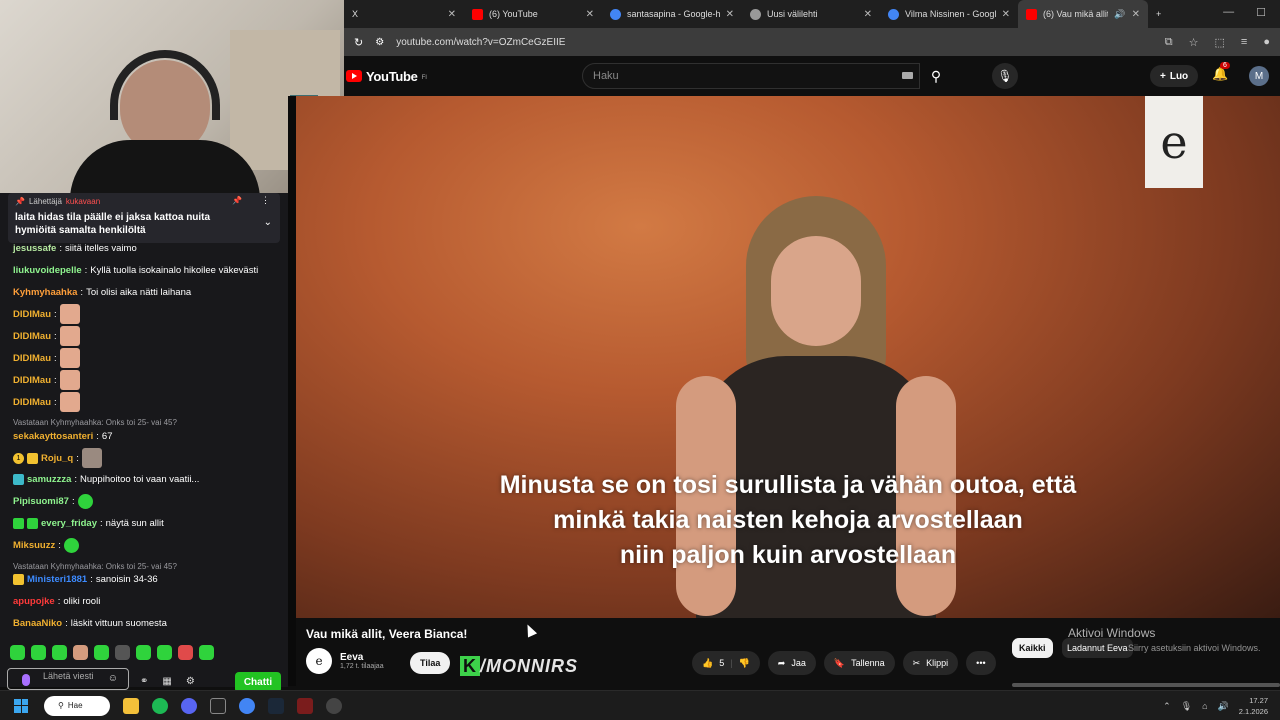  Describe the element at coordinates (386, 76) in the screenshot. I see `youtube-logo: YouTube FI` at that location.